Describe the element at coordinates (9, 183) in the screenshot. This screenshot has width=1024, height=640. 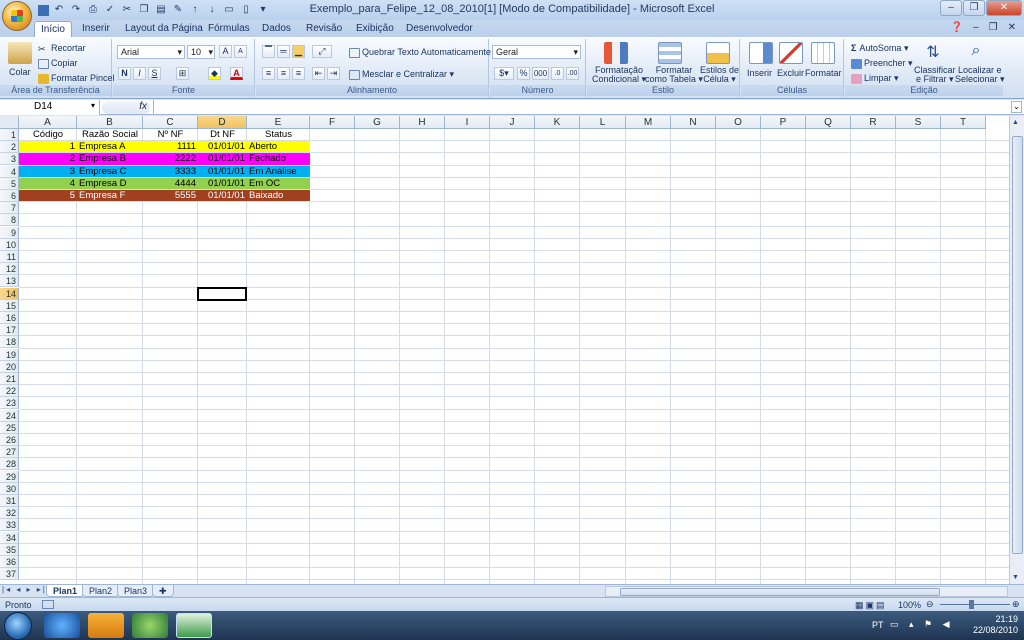
I see `row-header: 5` at that location.